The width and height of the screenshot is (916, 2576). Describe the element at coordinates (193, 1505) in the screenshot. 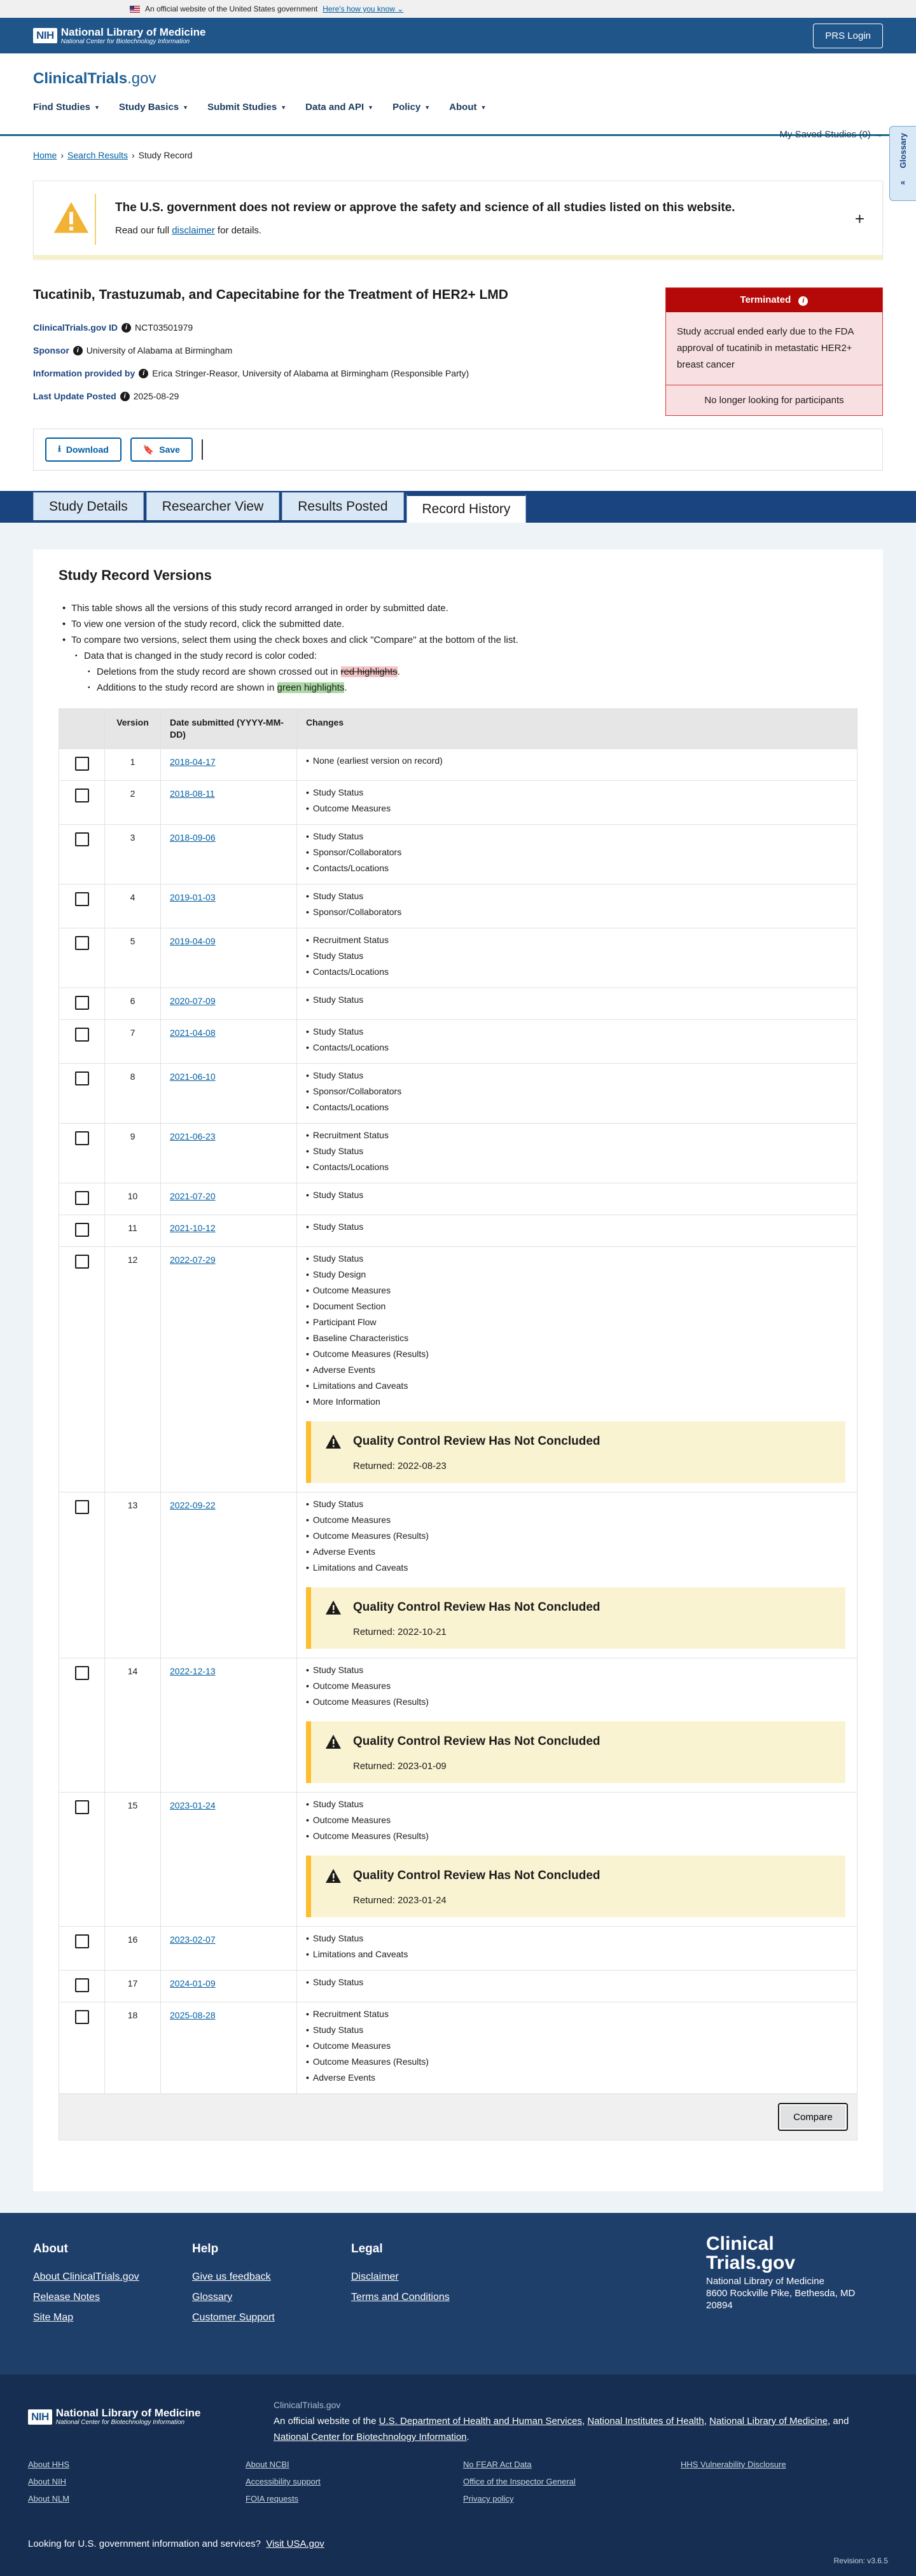

I see `version-date-link: 2022-09-22` at that location.